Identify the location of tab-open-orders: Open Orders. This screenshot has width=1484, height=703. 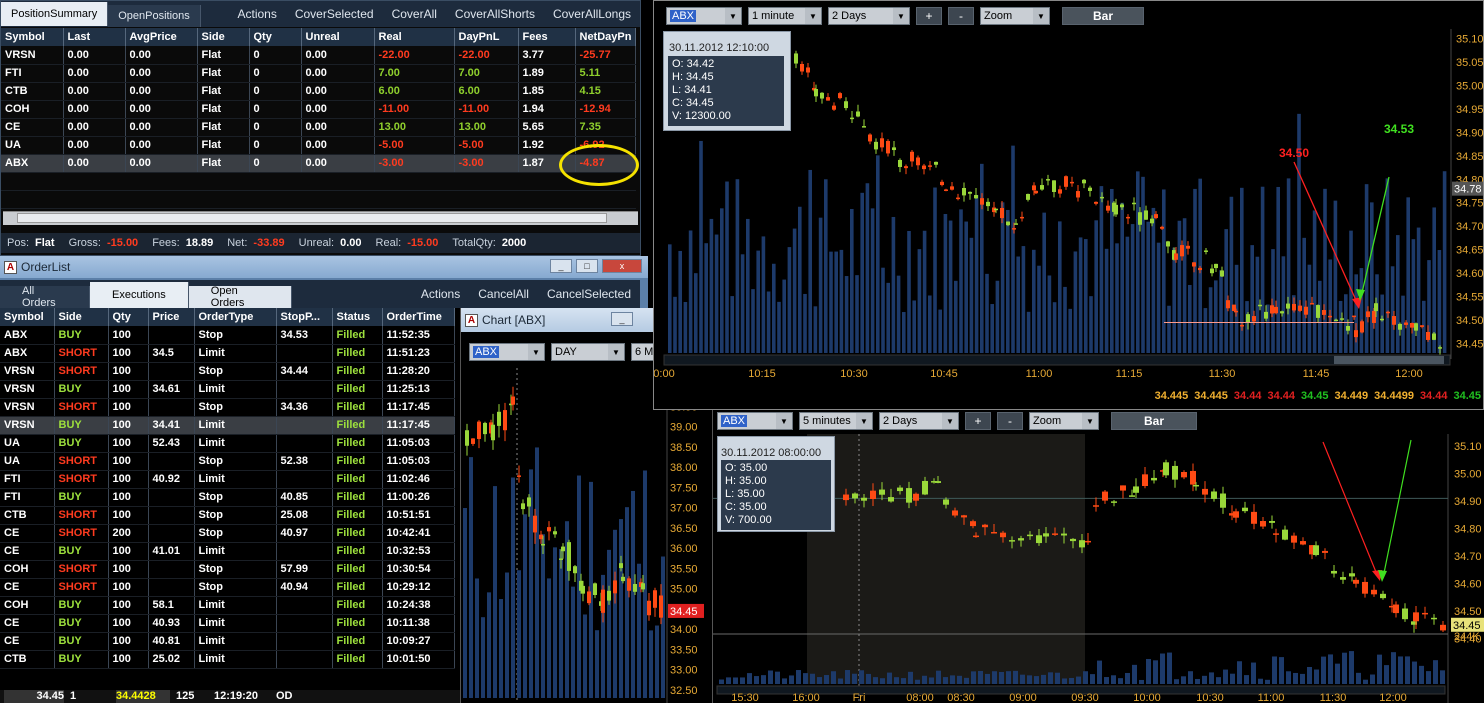
(240, 297).